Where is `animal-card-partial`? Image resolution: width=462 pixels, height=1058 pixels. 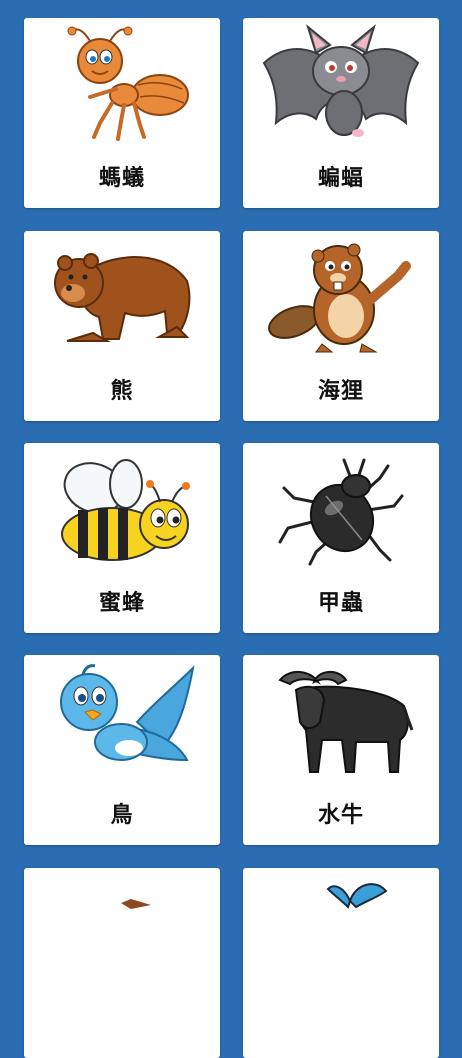
animal-card-partial is located at coordinates (122, 963).